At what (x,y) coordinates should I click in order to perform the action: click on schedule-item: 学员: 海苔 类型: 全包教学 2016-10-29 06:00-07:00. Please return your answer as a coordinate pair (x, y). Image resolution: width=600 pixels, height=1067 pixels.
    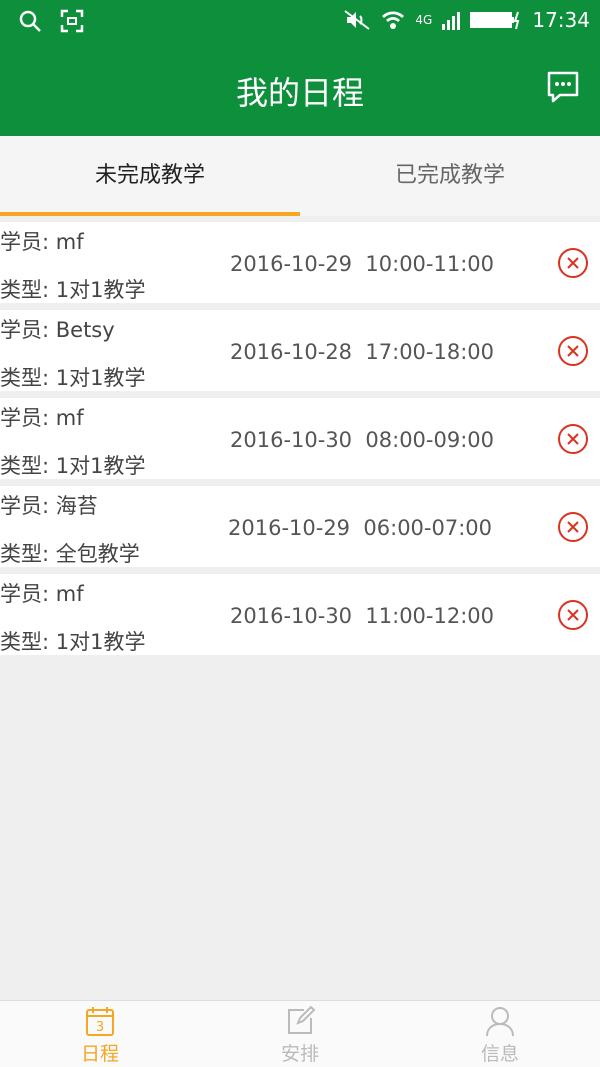
    Looking at the image, I should click on (300, 526).